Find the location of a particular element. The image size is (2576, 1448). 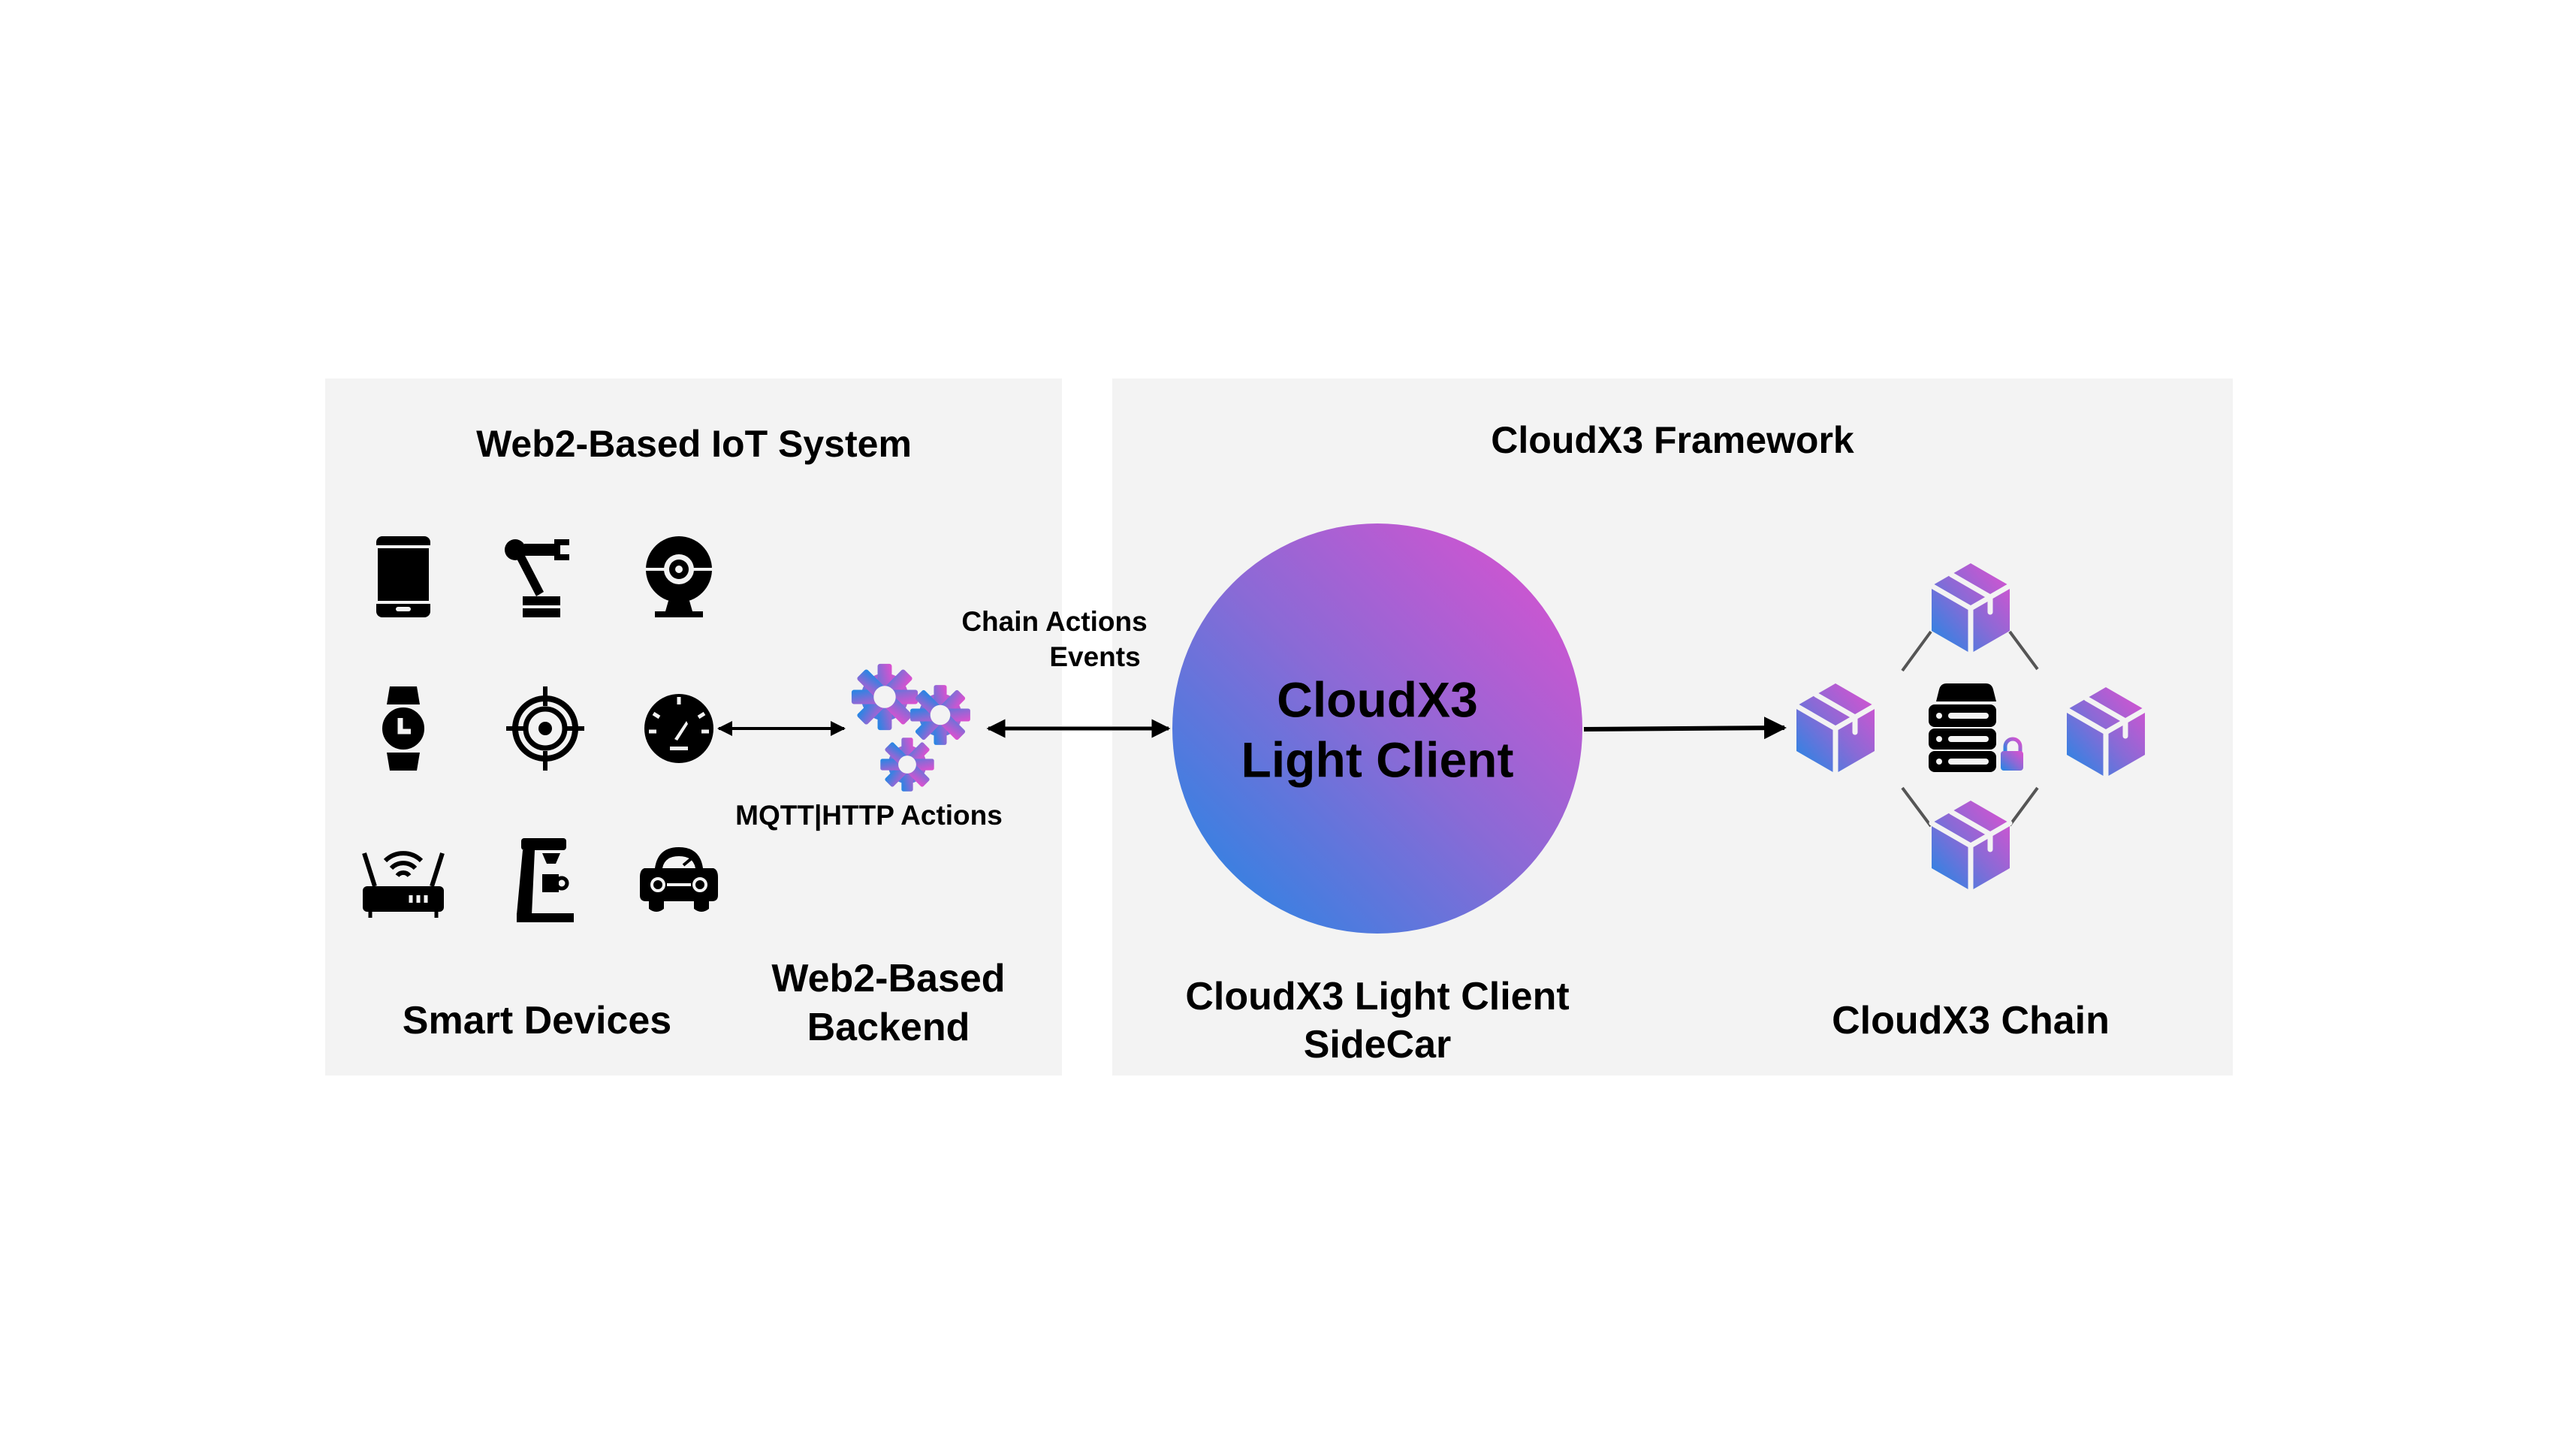

mqtt-http-actions-label: MQTT|HTTP Actions is located at coordinates (869, 815).